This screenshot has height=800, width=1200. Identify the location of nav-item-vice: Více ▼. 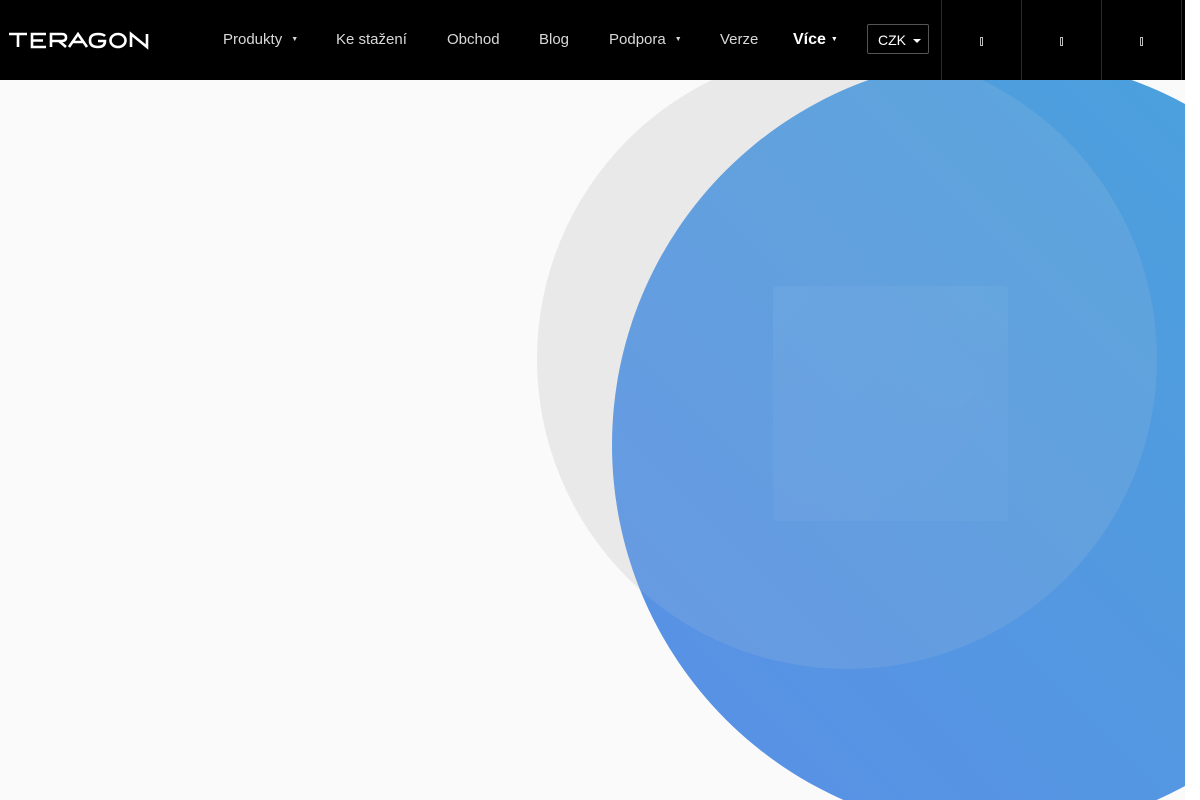
(815, 40).